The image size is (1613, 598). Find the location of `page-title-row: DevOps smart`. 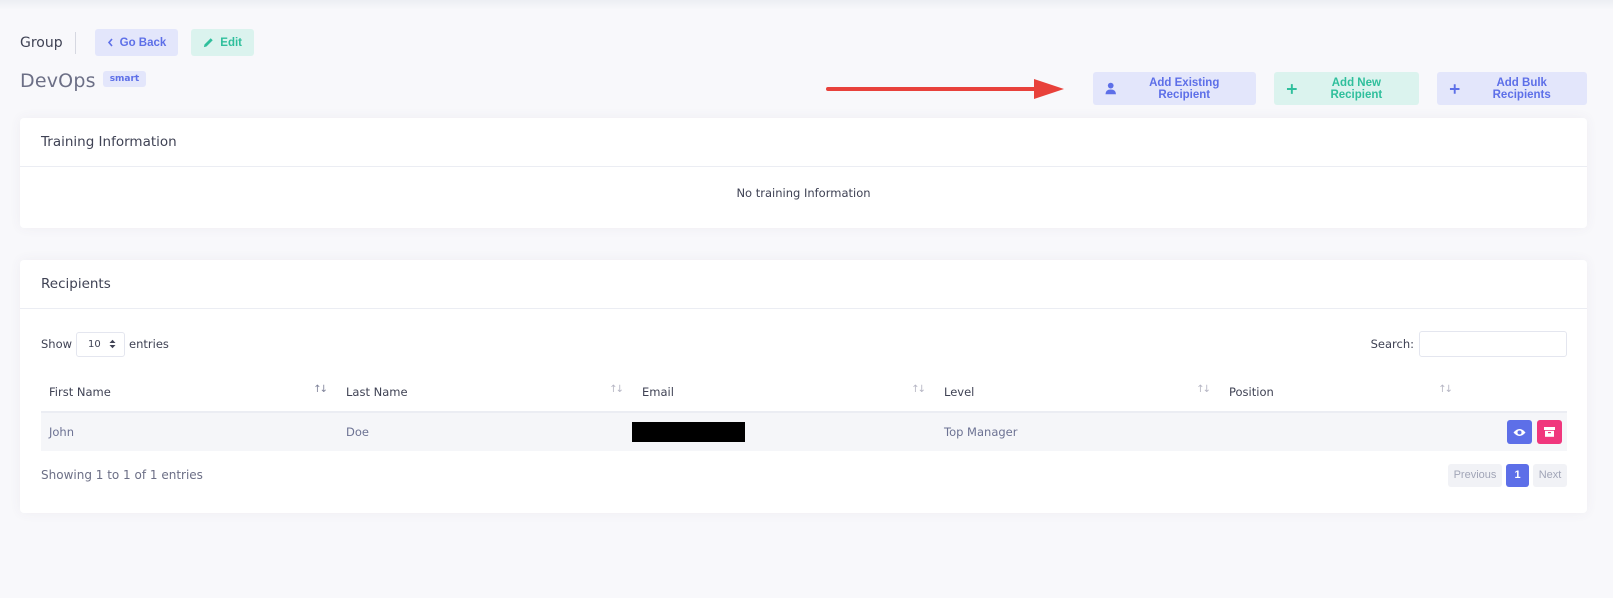

page-title-row: DevOps smart is located at coordinates (83, 81).